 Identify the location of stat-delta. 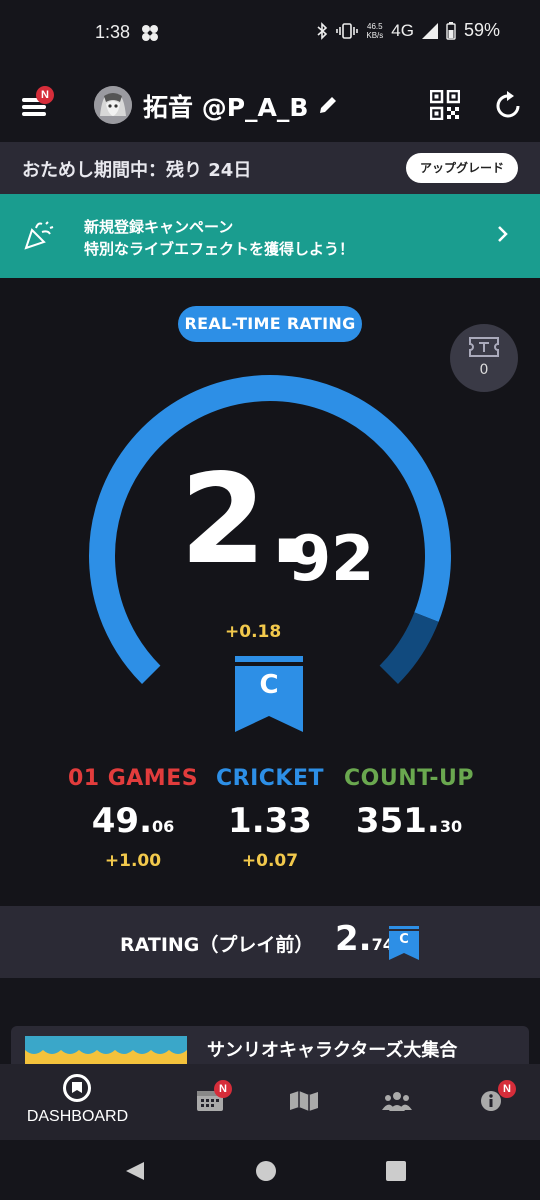
(409, 862).